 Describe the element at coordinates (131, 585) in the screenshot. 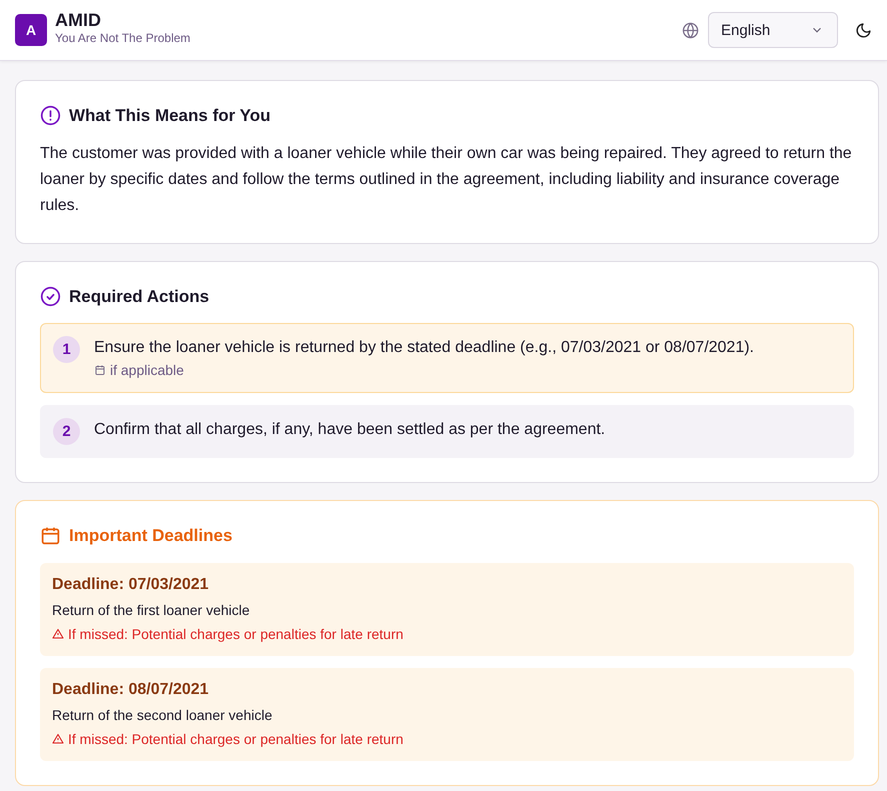

I see `deadline-date: Deadline: 07/03/2021` at that location.